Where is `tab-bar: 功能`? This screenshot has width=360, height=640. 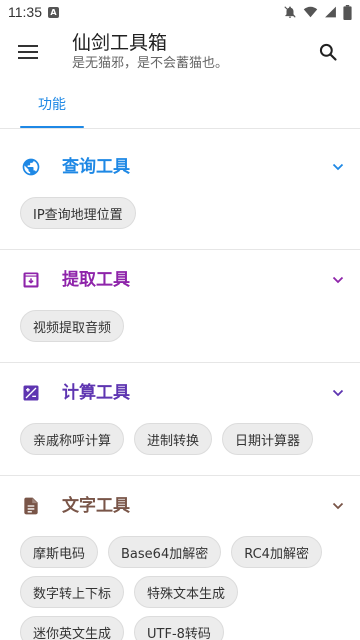
tab-bar: 功能 is located at coordinates (180, 104).